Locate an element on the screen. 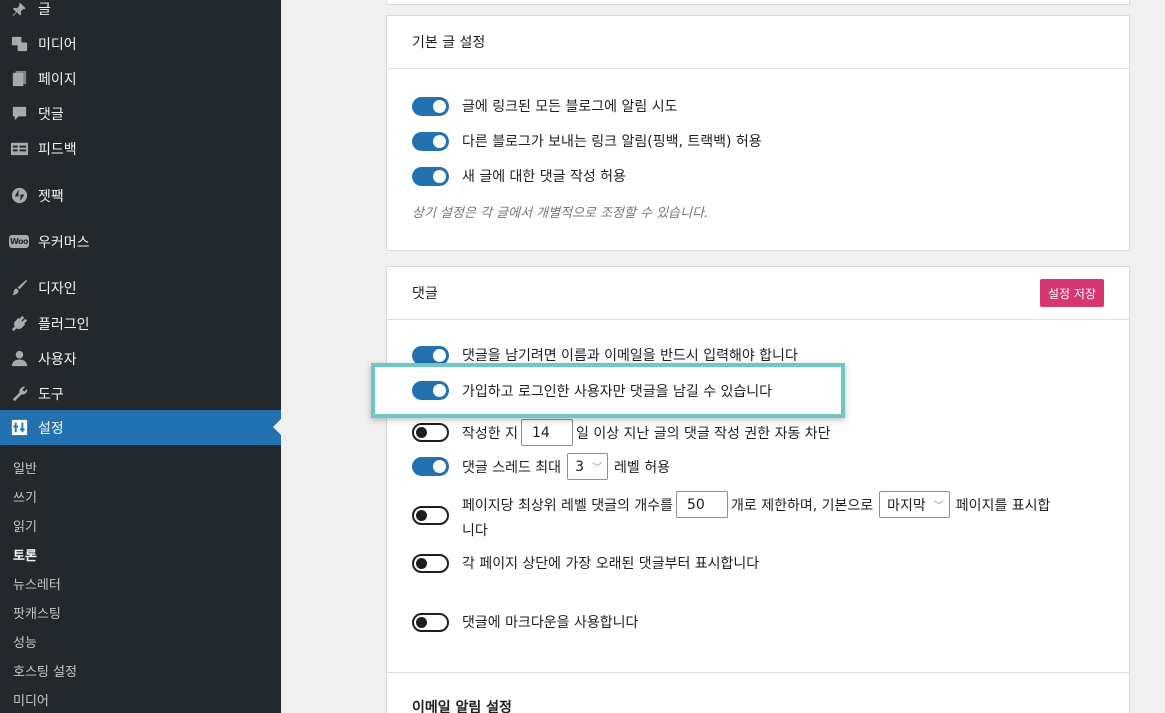 Image resolution: width=1165 pixels, height=713 pixels. sidebar-item-label: 도구 is located at coordinates (51, 394).